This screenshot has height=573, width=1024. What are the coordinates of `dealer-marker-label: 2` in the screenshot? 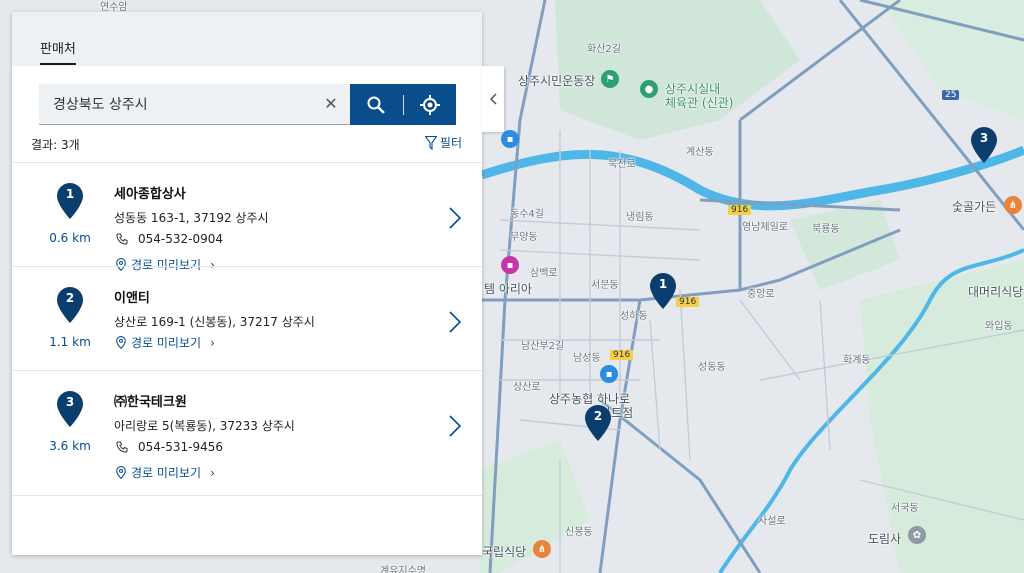 It's located at (70, 298).